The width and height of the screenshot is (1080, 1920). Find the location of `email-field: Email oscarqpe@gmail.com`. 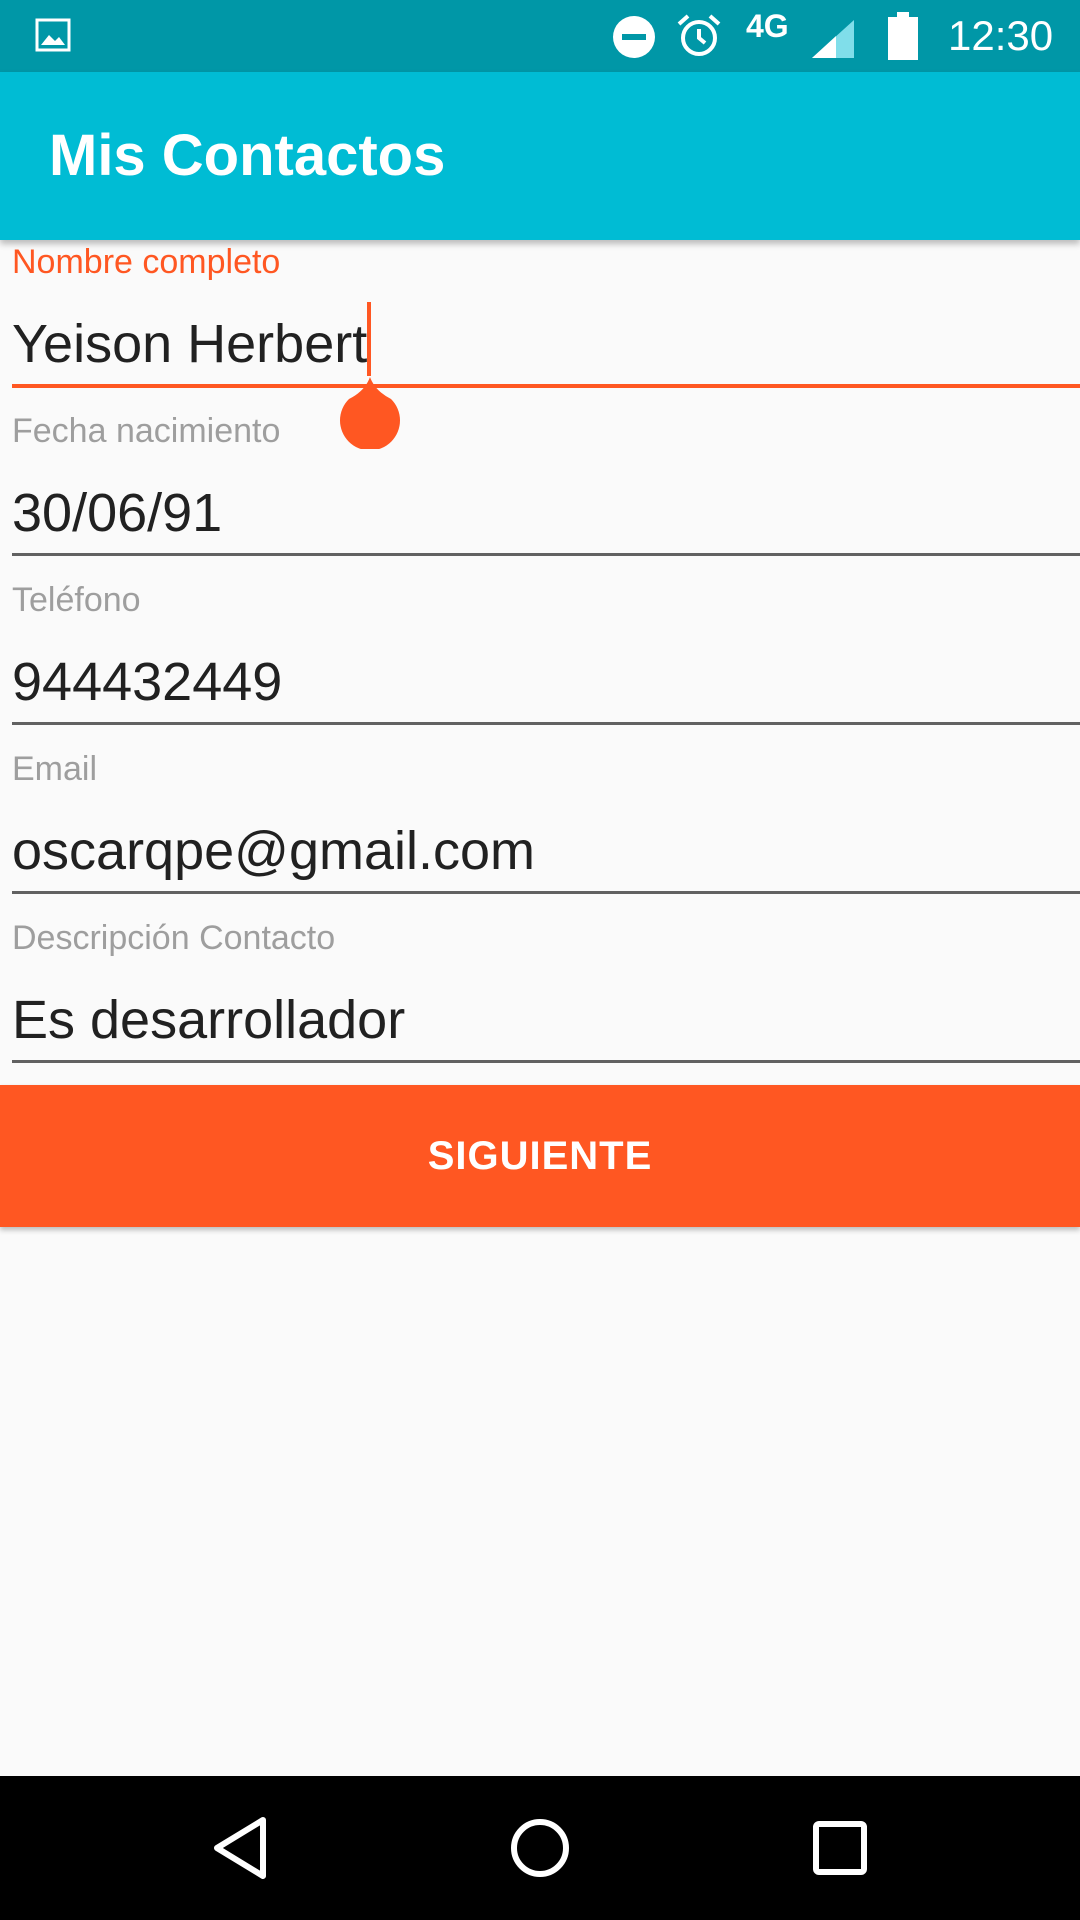

email-field: Email oscarqpe@gmail.com is located at coordinates (546, 833).